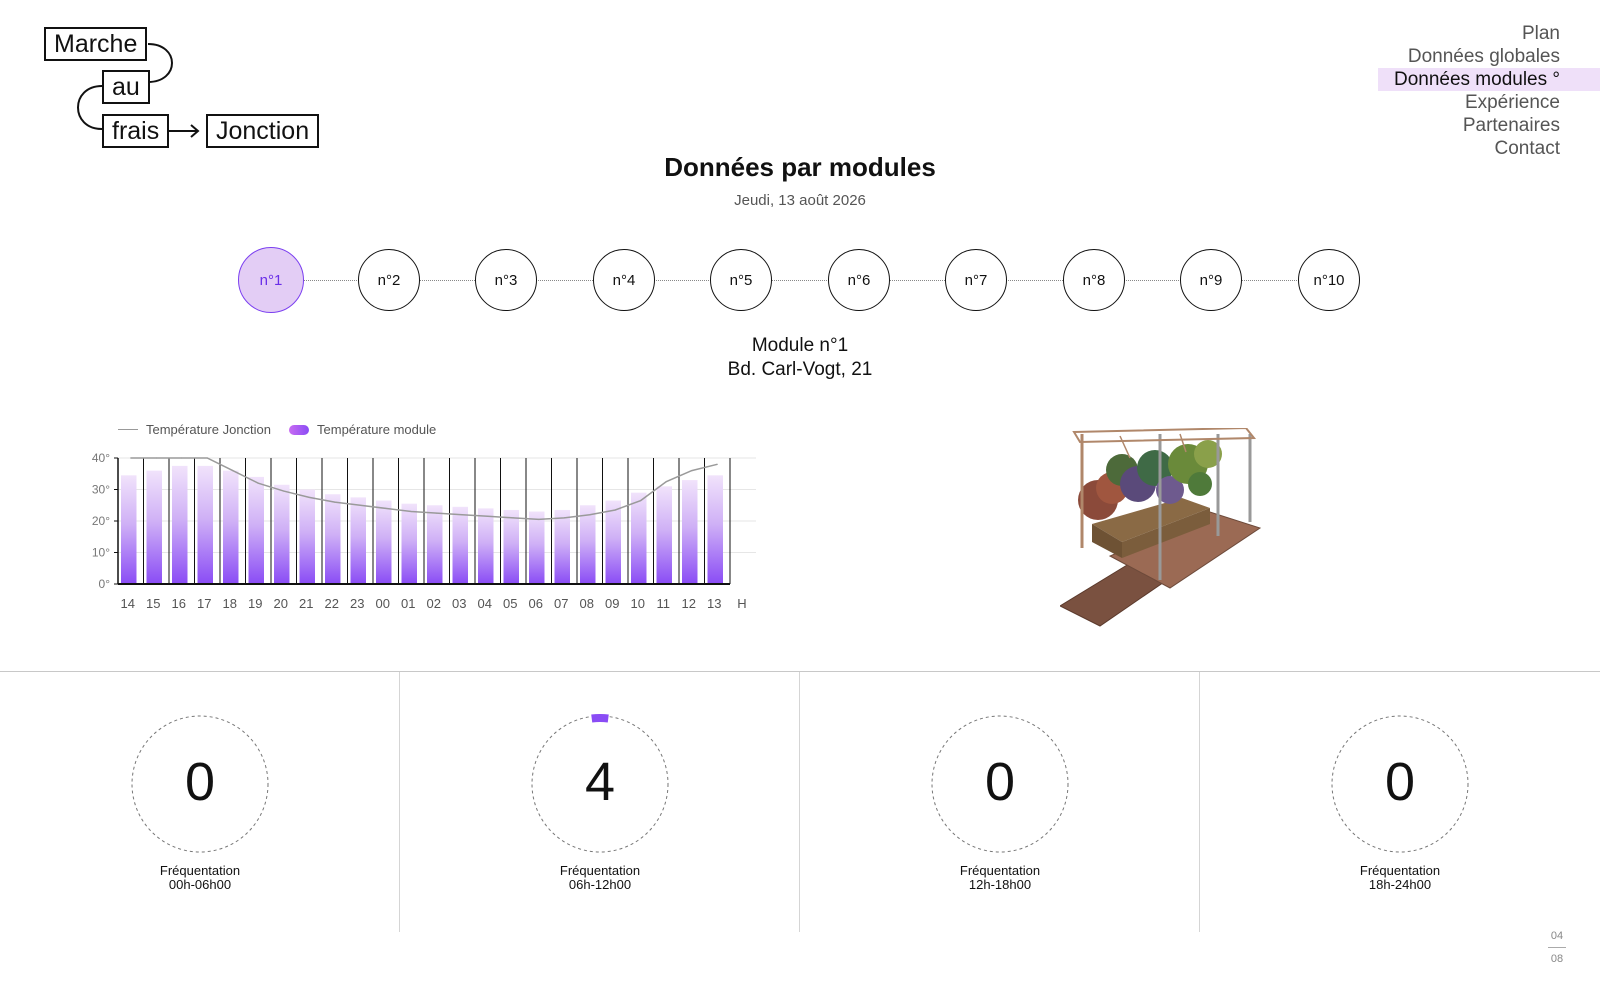 This screenshot has height=1000, width=1600. I want to click on x-tick-label: 22, so click(332, 603).